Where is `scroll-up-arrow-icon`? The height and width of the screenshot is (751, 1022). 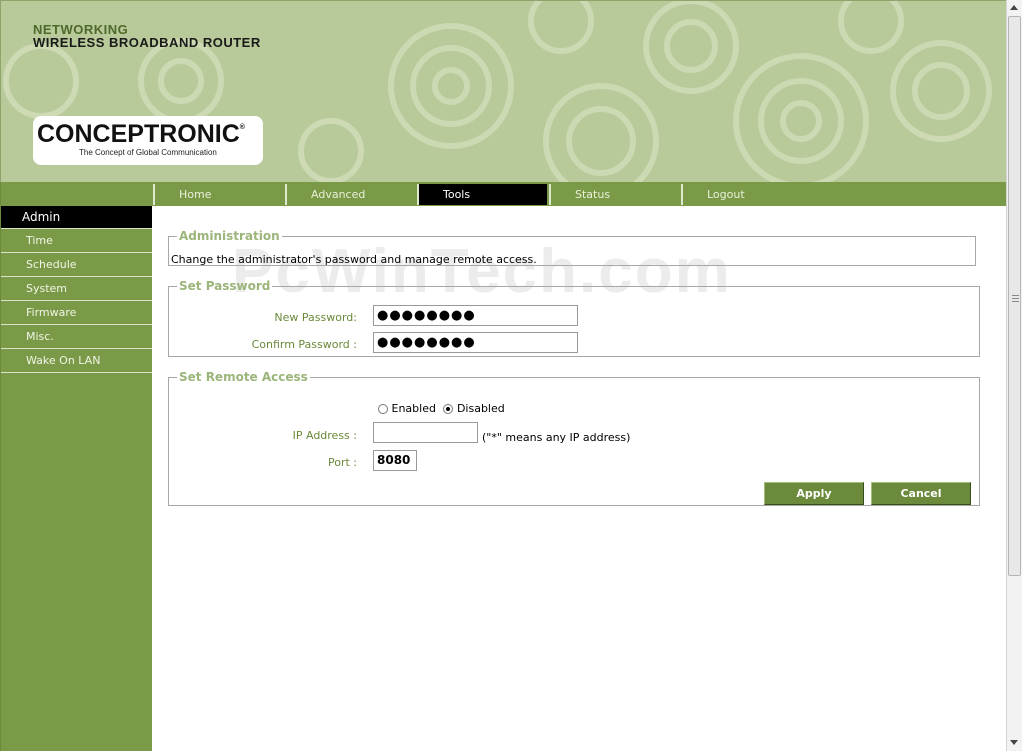
scroll-up-arrow-icon is located at coordinates (1014, 7).